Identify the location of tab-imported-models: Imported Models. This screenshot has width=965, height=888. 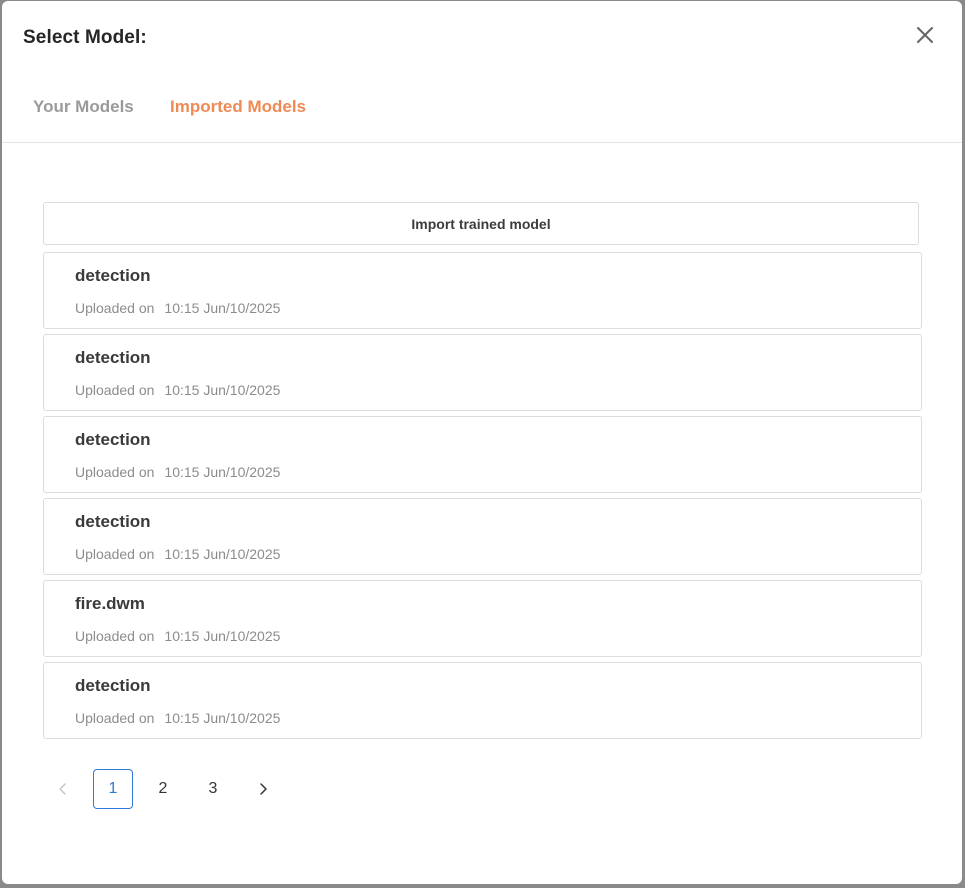
(238, 107).